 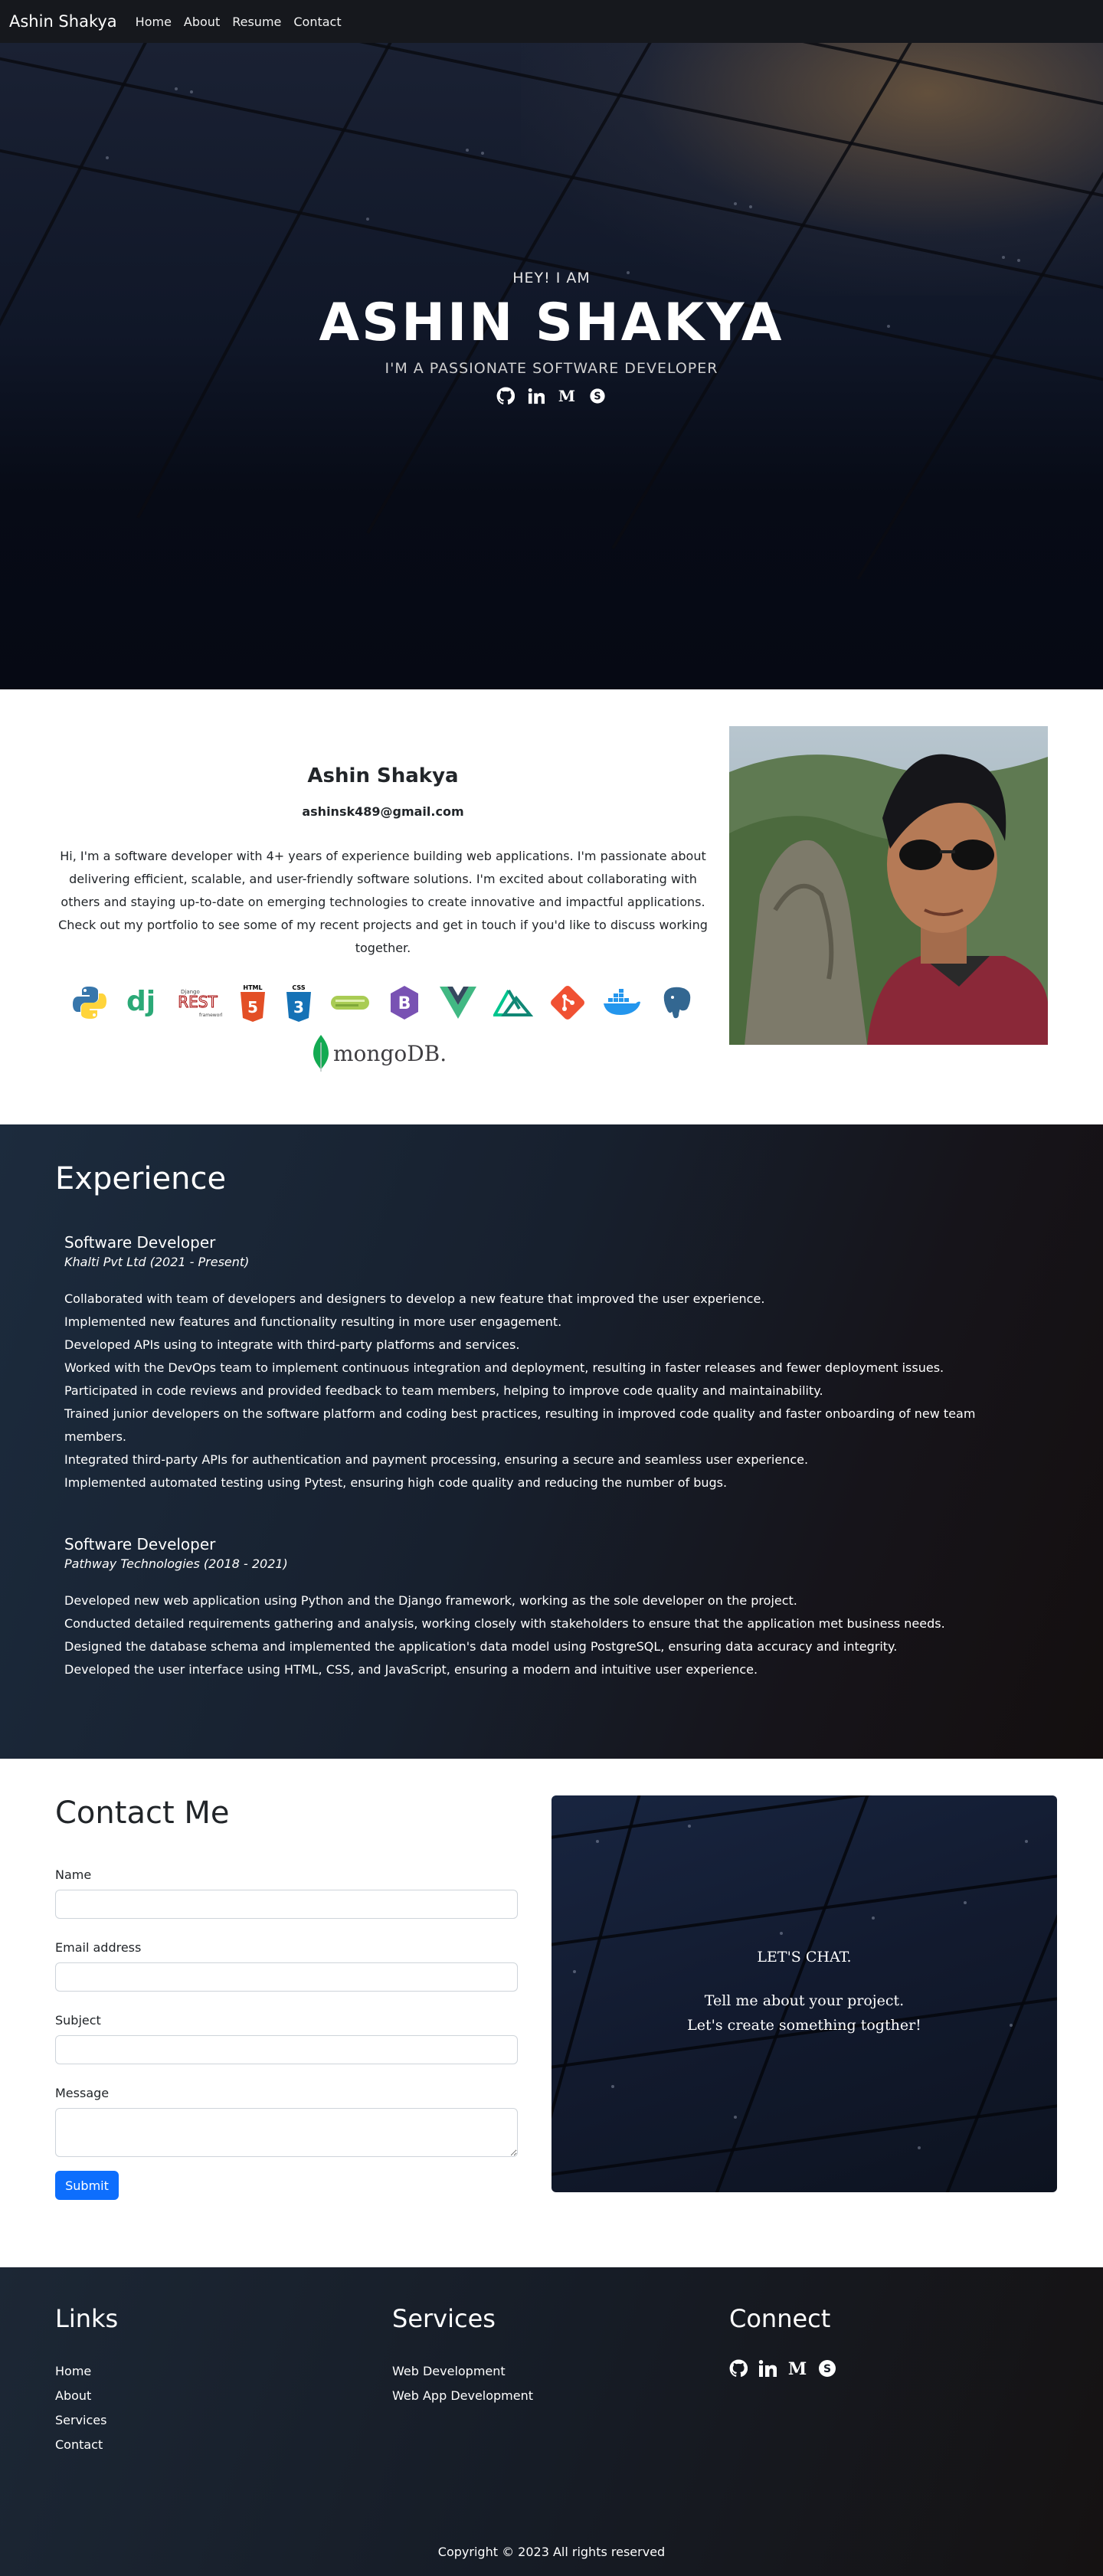 What do you see at coordinates (780, 2318) in the screenshot?
I see `footer-connect-heading: Connect` at bounding box center [780, 2318].